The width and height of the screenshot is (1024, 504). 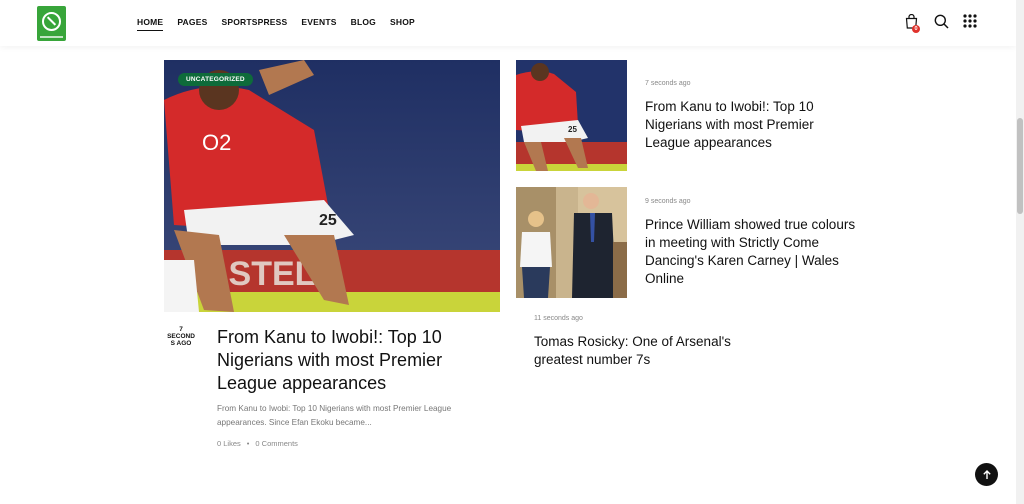 I want to click on post-date-line: SECOND, so click(x=181, y=336).